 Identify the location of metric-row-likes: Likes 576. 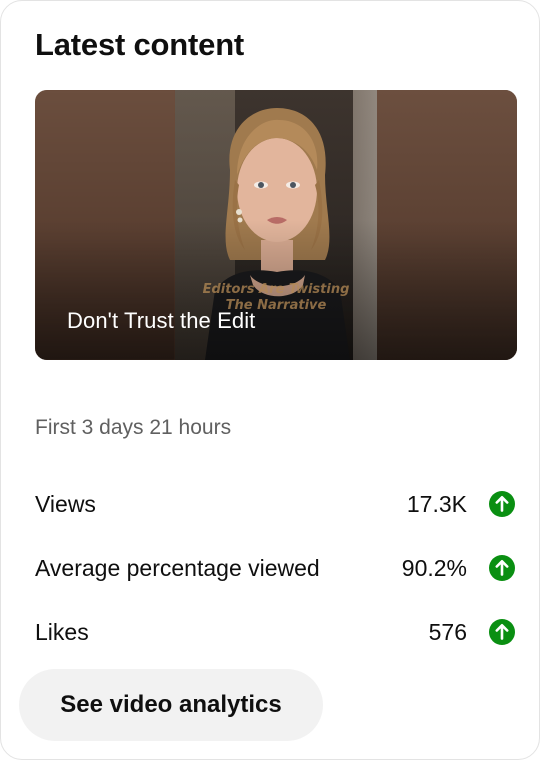
(276, 632).